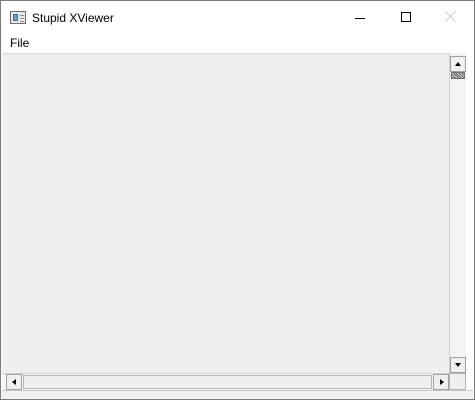 This screenshot has height=400, width=475. What do you see at coordinates (458, 365) in the screenshot?
I see `scroll-down-button` at bounding box center [458, 365].